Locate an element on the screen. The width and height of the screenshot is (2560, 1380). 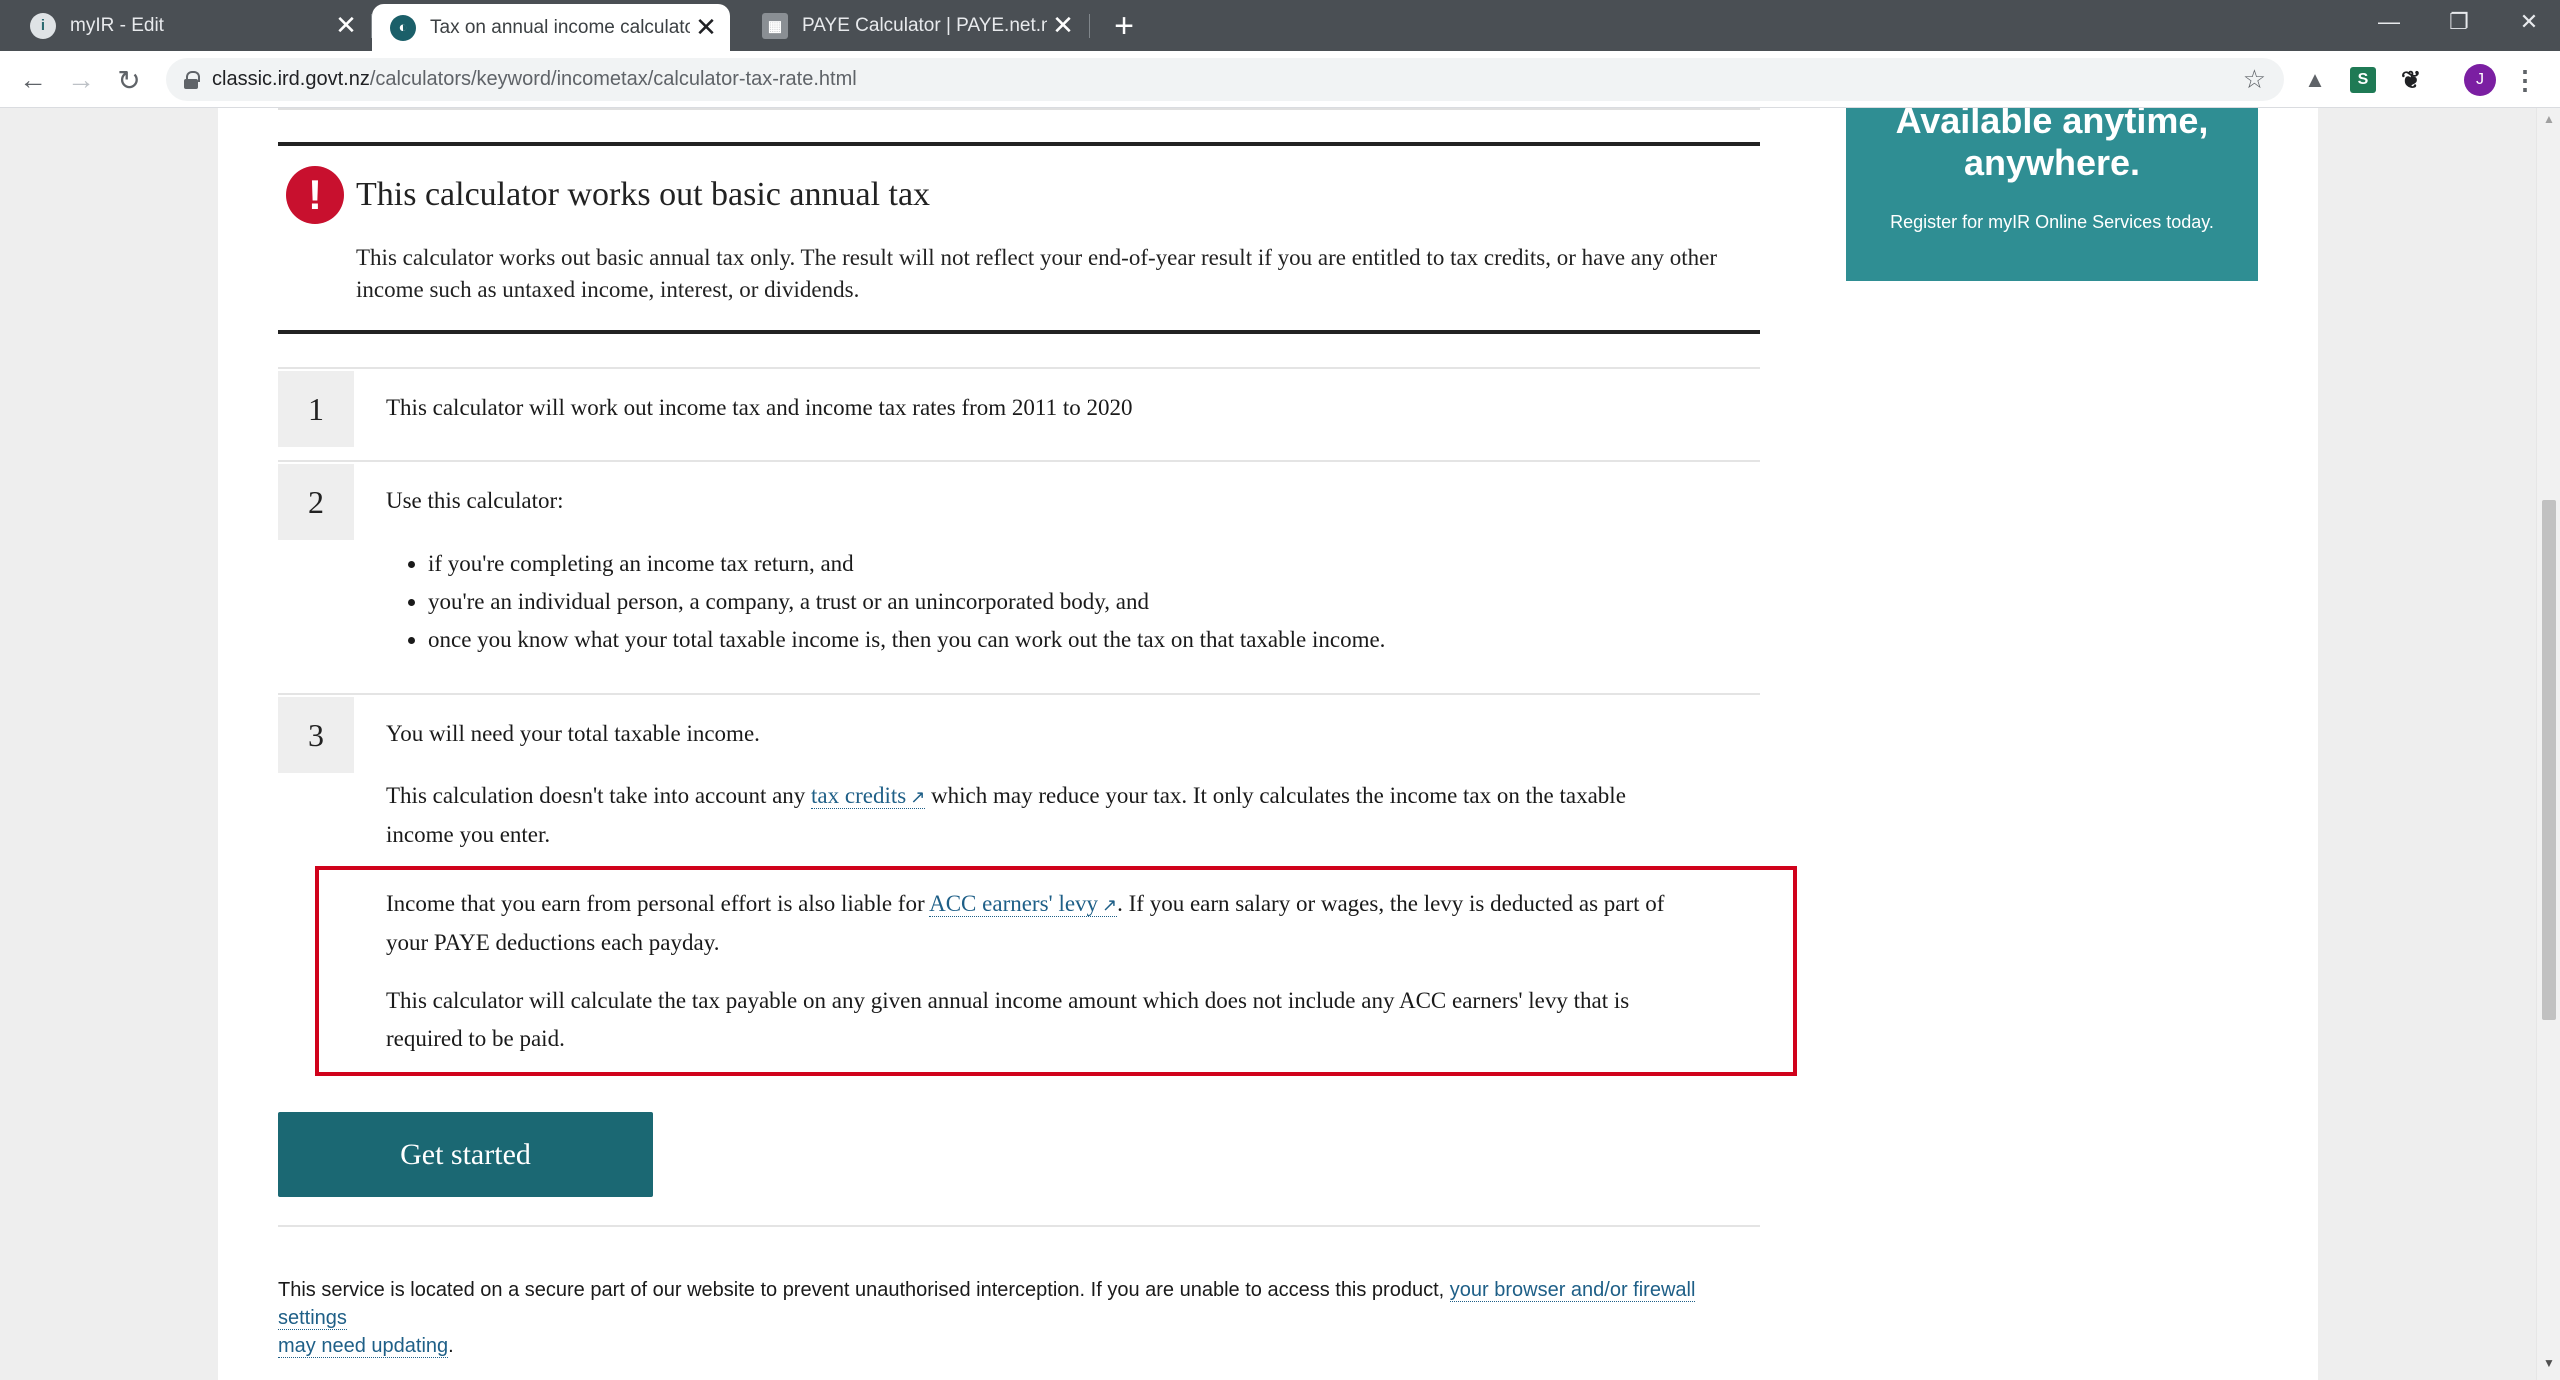
step-text: You will need your total taxable income. is located at coordinates (573, 733).